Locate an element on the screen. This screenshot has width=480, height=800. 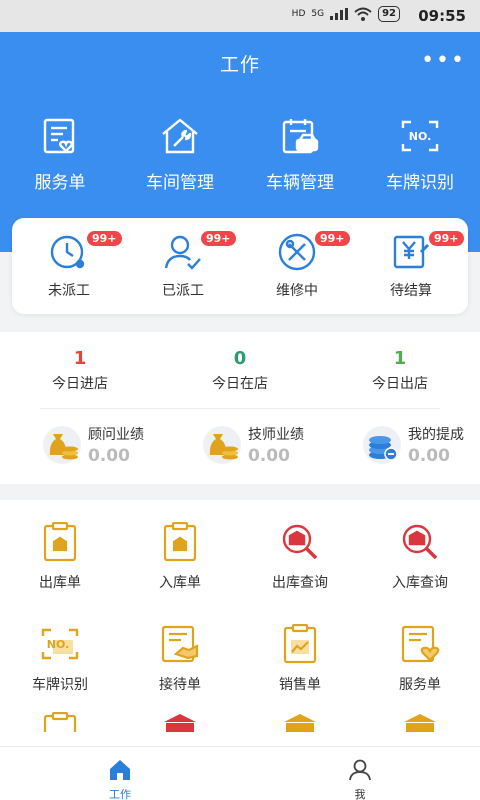
tab-label: 我 is located at coordinates (360, 794).